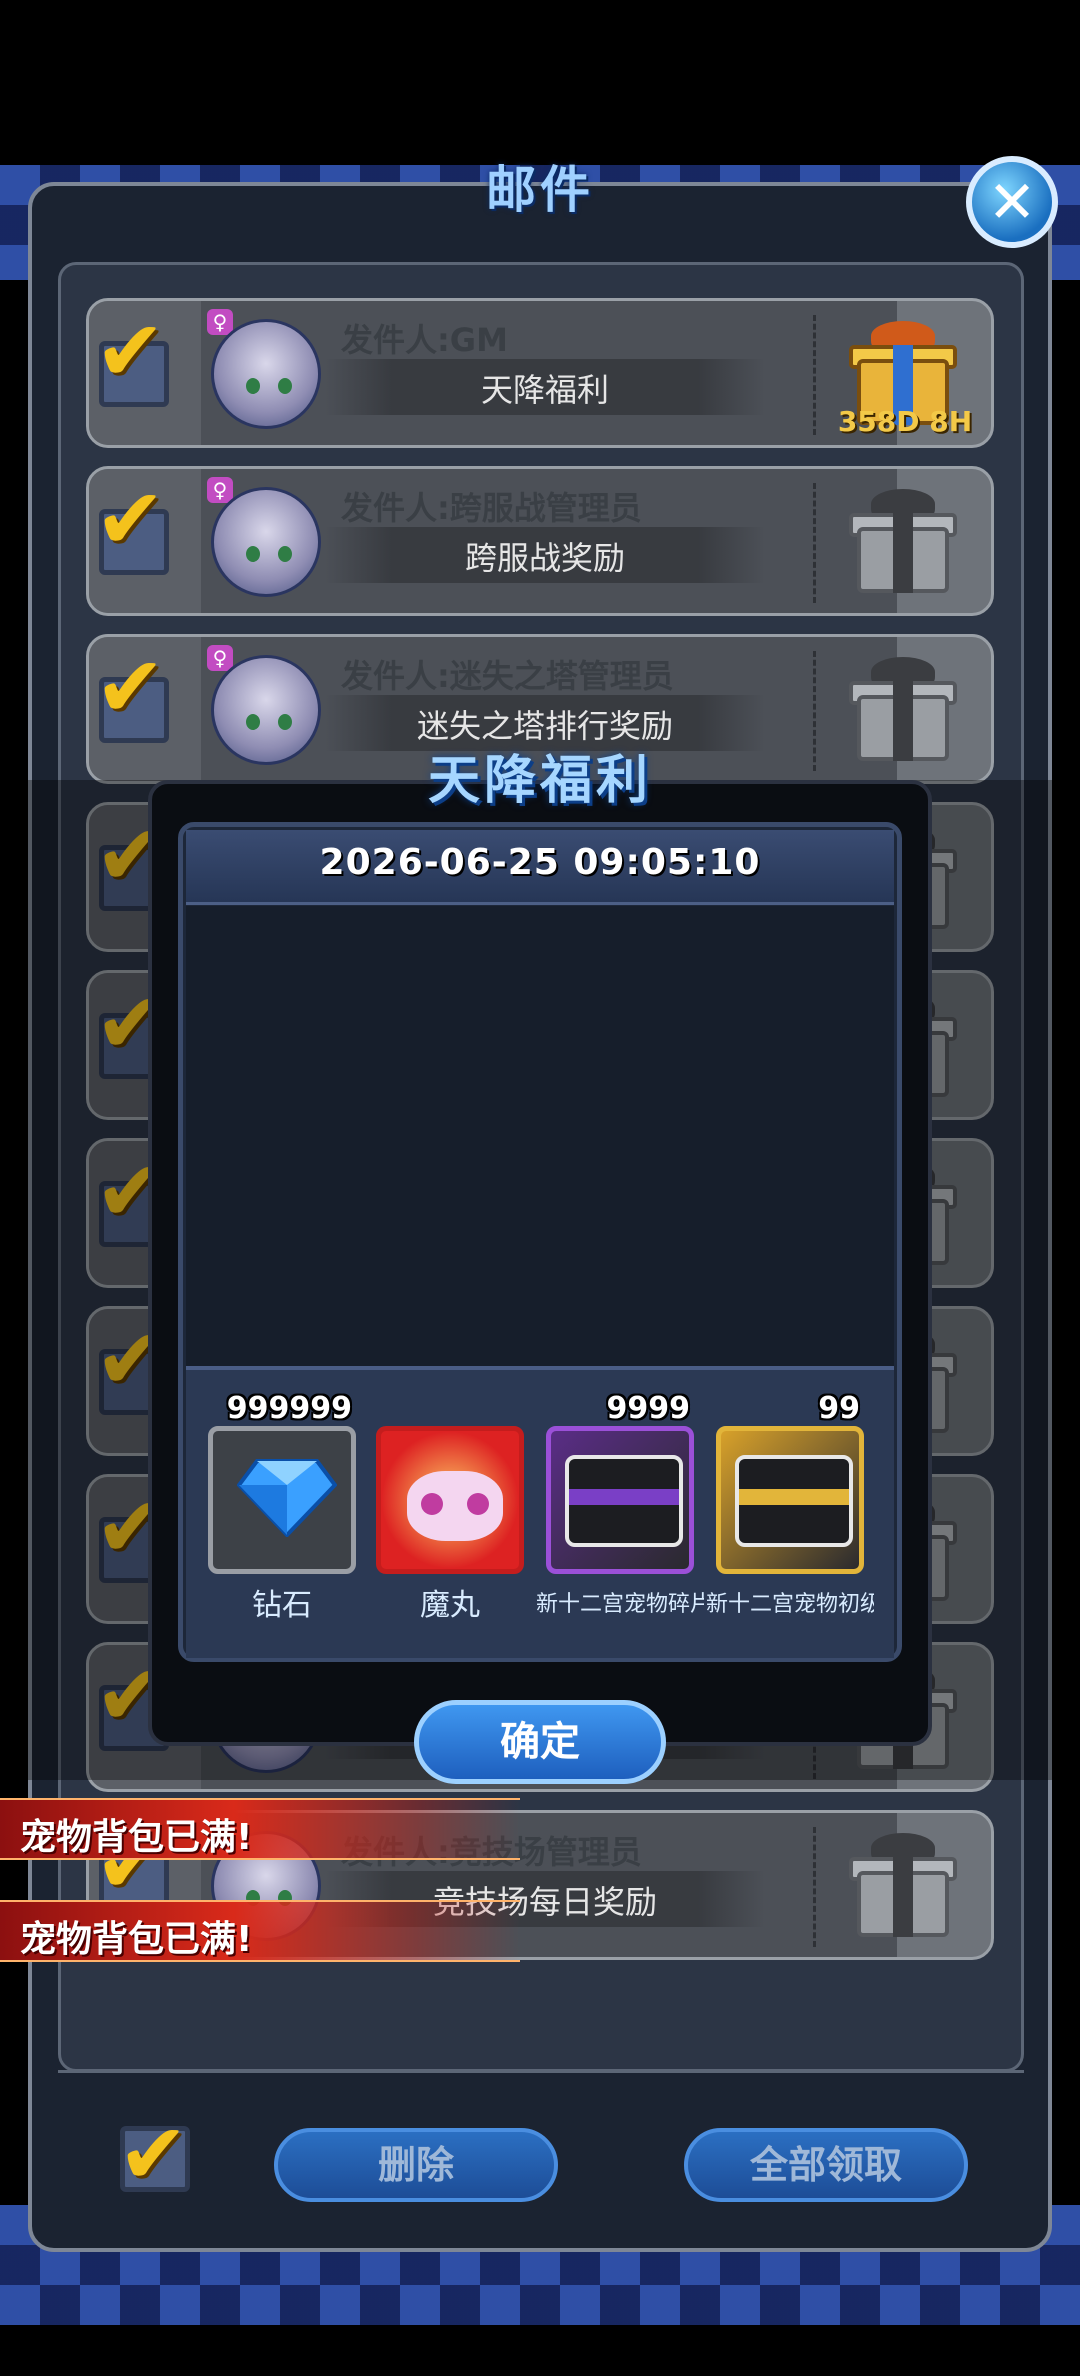  Describe the element at coordinates (839, 1408) in the screenshot. I see `reward-quantity: 99` at that location.